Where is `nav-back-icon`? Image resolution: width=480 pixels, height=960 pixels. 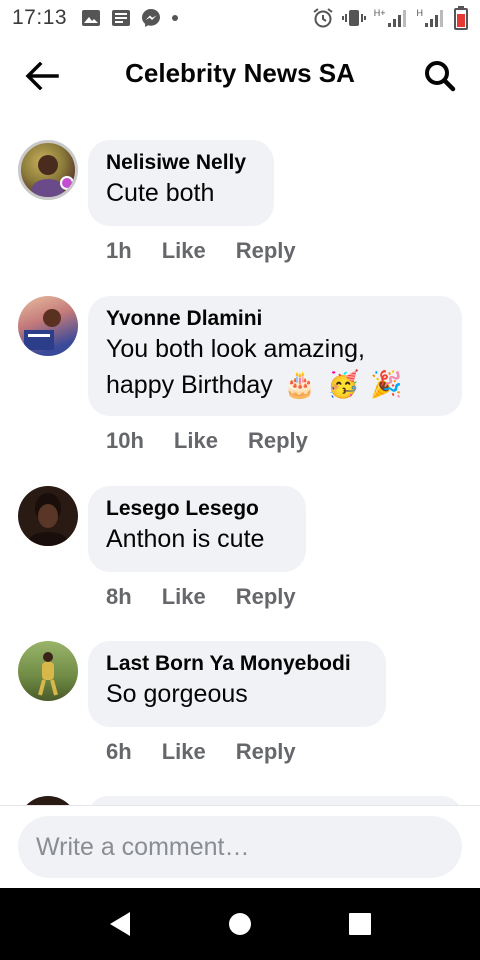 nav-back-icon is located at coordinates (120, 924).